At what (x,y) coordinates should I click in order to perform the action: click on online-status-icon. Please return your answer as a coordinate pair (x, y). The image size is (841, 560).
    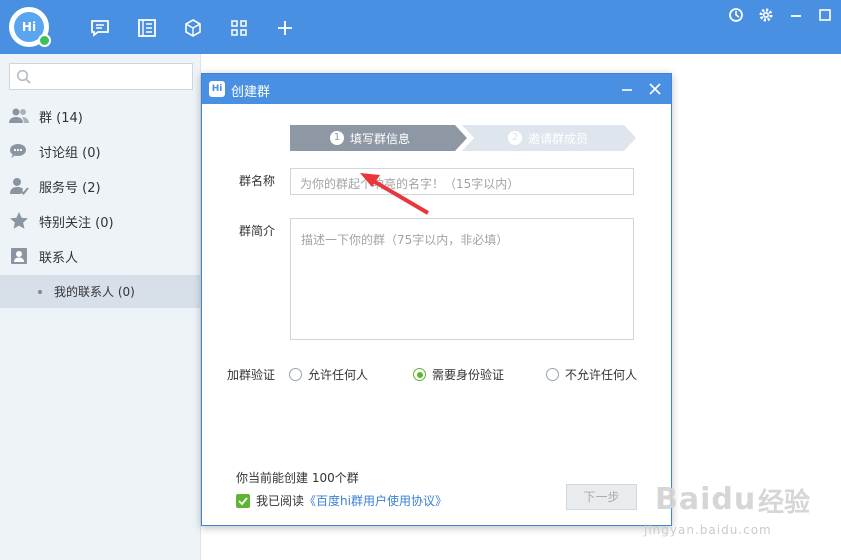
    Looking at the image, I should click on (44, 40).